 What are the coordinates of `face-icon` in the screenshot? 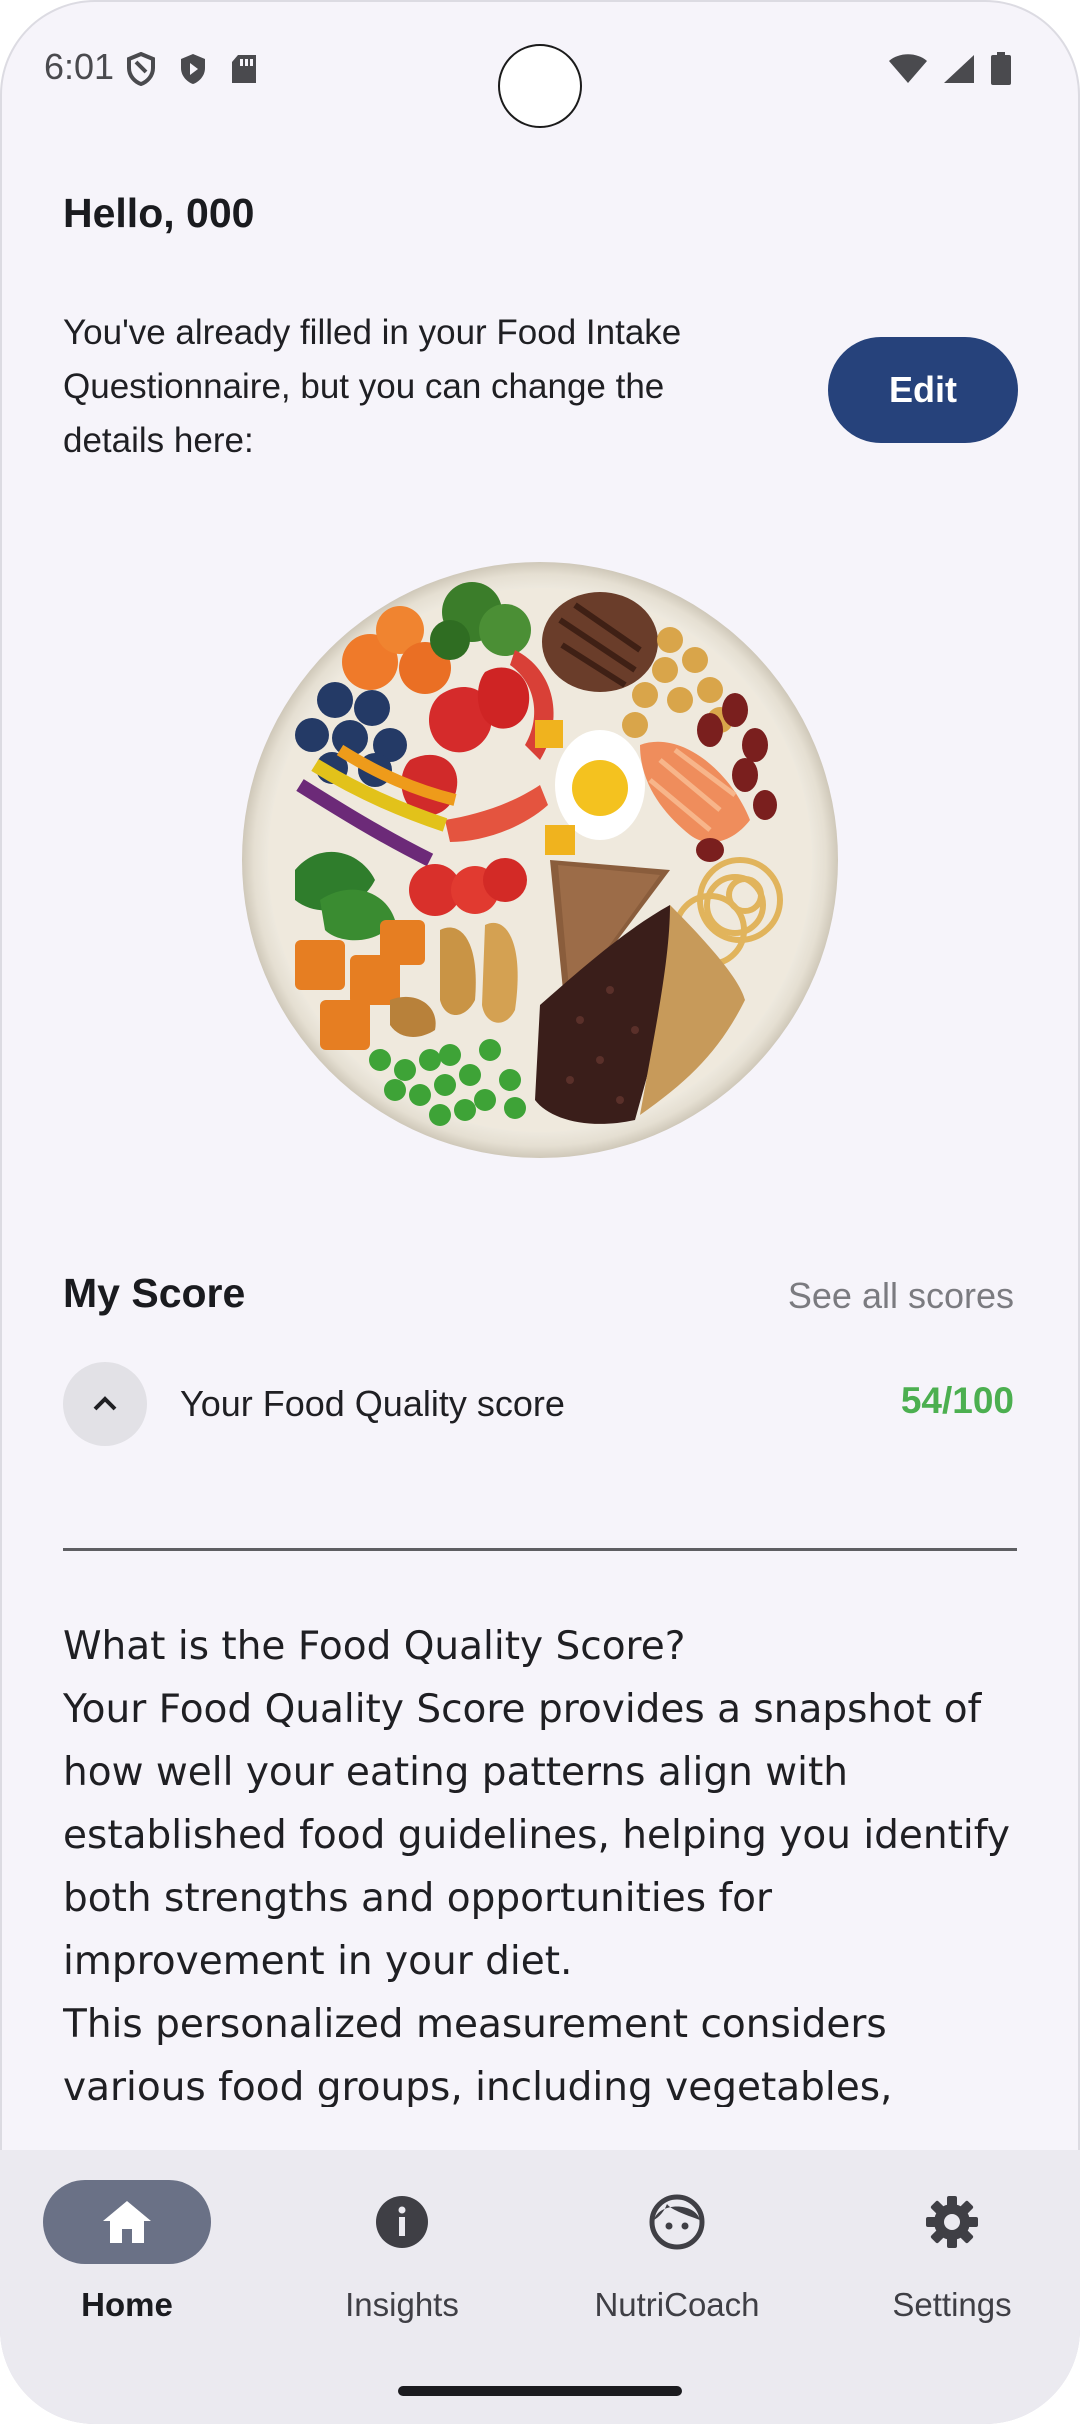 It's located at (677, 2222).